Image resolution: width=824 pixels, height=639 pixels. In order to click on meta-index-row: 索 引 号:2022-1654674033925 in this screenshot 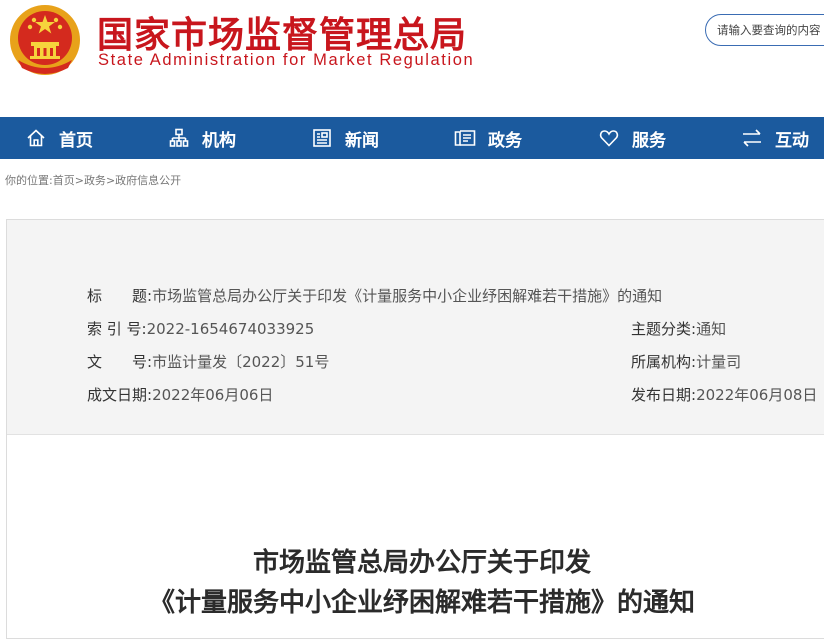, I will do `click(200, 328)`.